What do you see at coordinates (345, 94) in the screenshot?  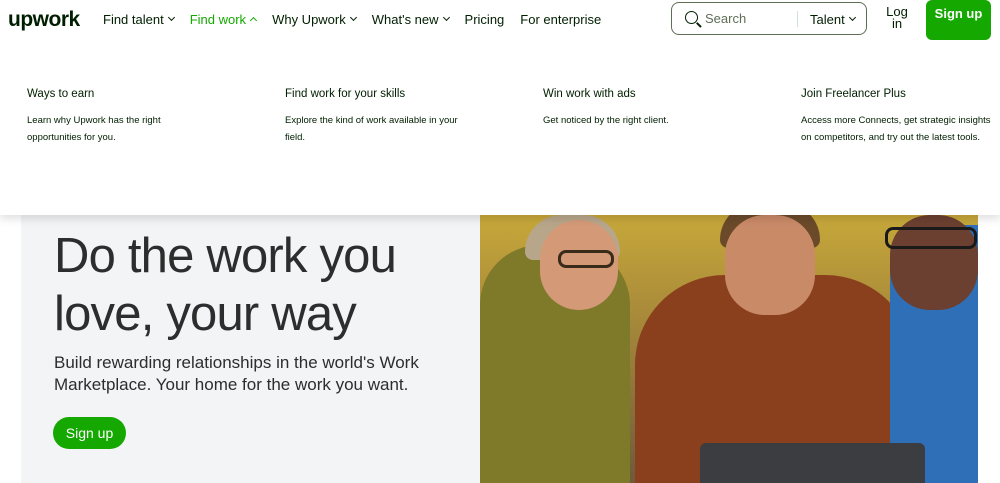 I see `dropdown-item-title: Find work for your skills` at bounding box center [345, 94].